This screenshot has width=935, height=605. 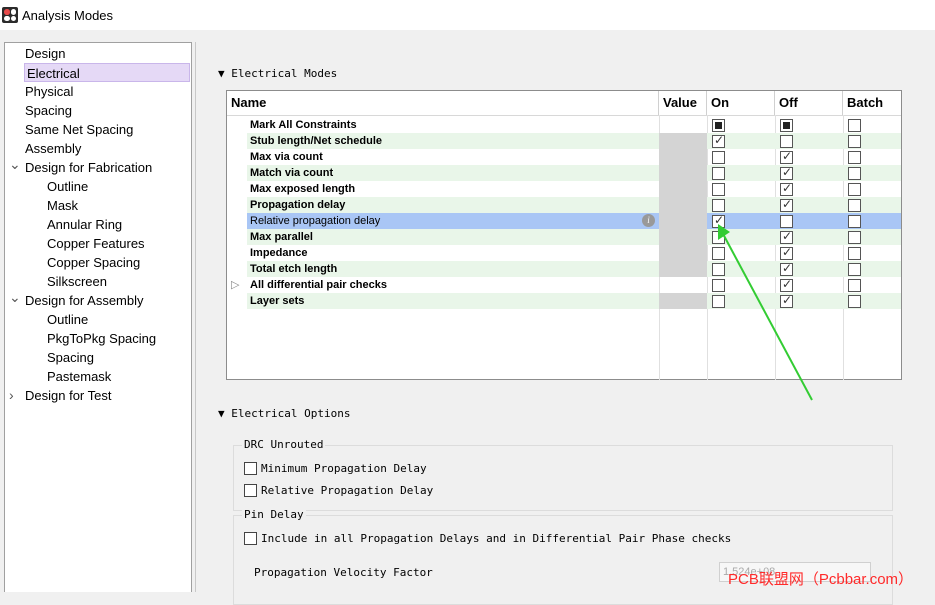 I want to click on watermark: PCB联盟网（Pcbbar.com）, so click(x=821, y=579).